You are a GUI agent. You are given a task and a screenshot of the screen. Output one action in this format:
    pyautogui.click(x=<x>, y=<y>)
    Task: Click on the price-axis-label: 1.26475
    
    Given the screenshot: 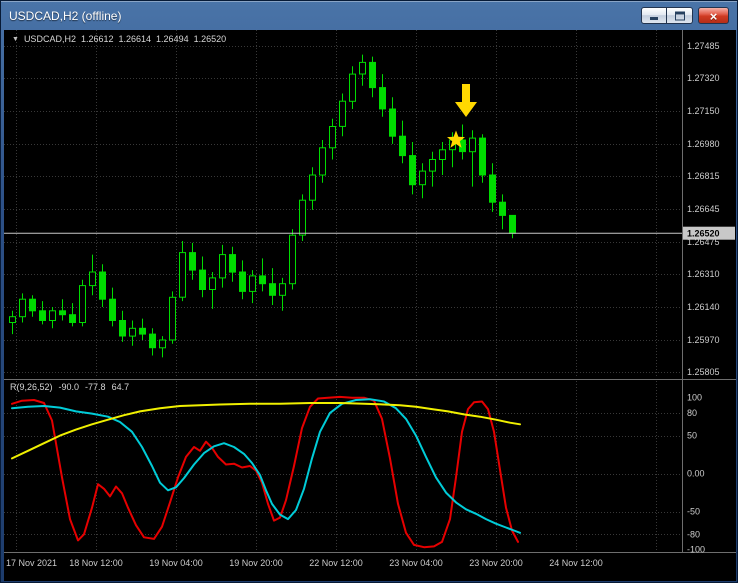 What is the action you would take?
    pyautogui.click(x=703, y=242)
    